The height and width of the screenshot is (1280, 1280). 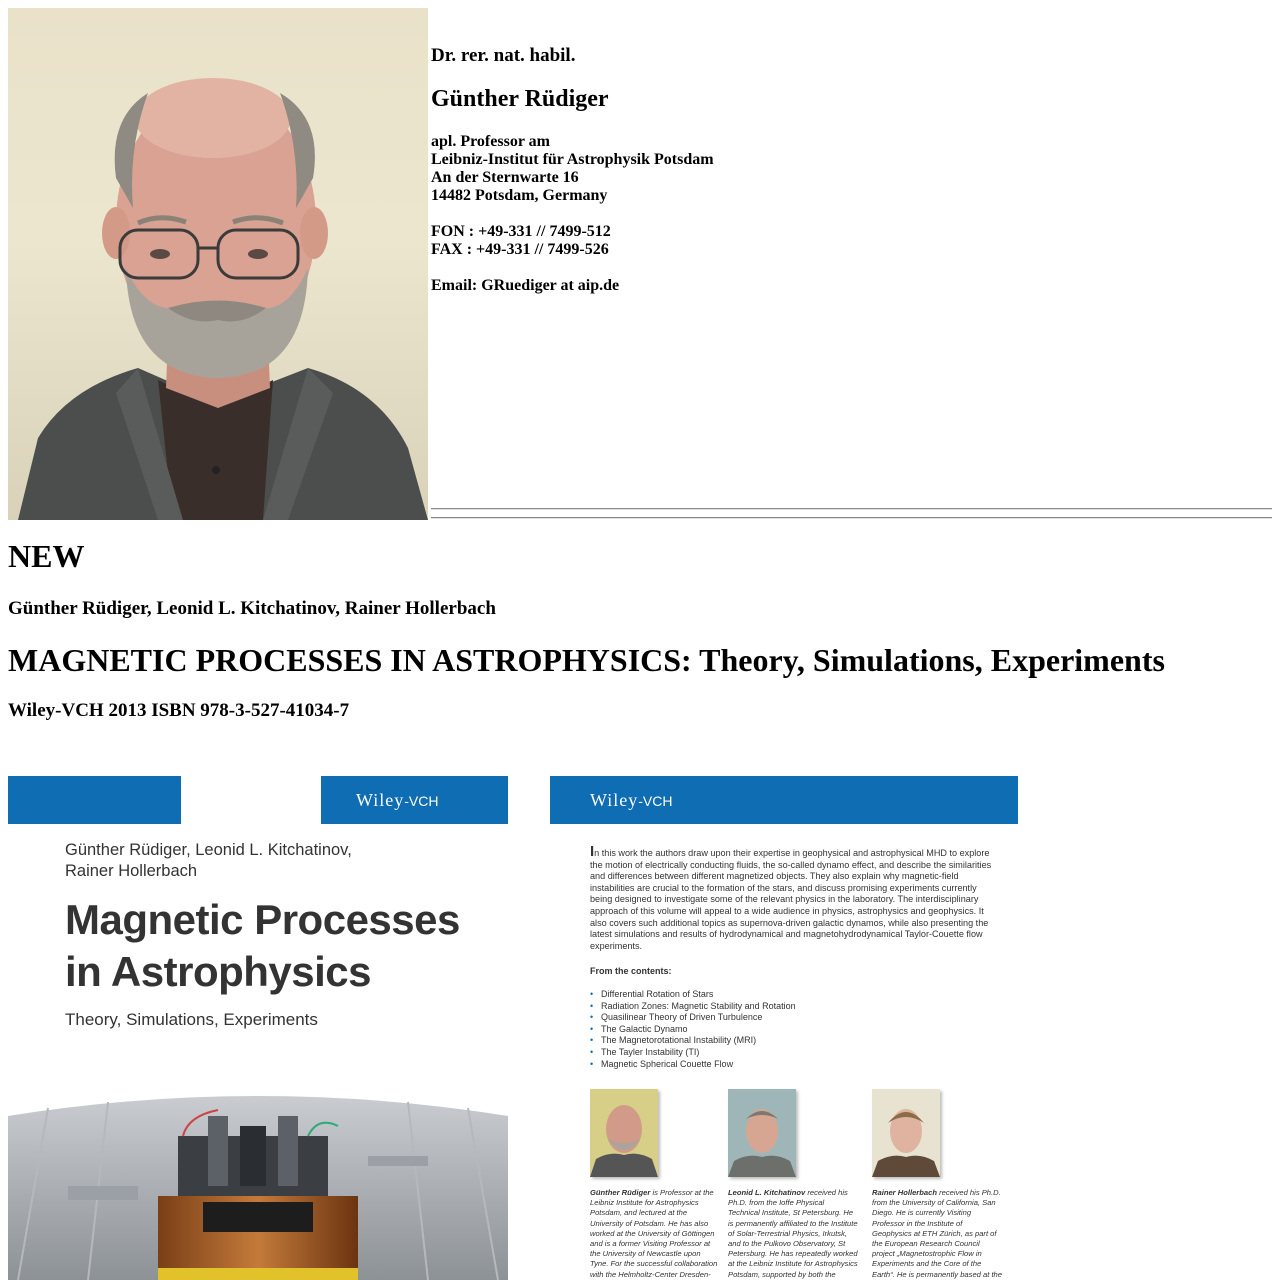 I want to click on portrait-illustration, so click(x=223, y=299).